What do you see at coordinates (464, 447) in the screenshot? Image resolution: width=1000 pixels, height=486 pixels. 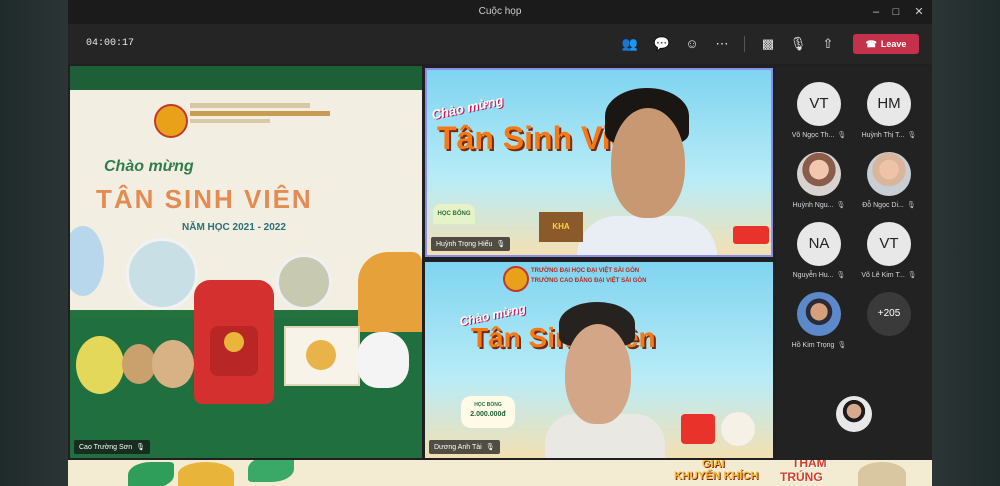 I see `name-label: Dương Anh Tài 🎙` at bounding box center [464, 447].